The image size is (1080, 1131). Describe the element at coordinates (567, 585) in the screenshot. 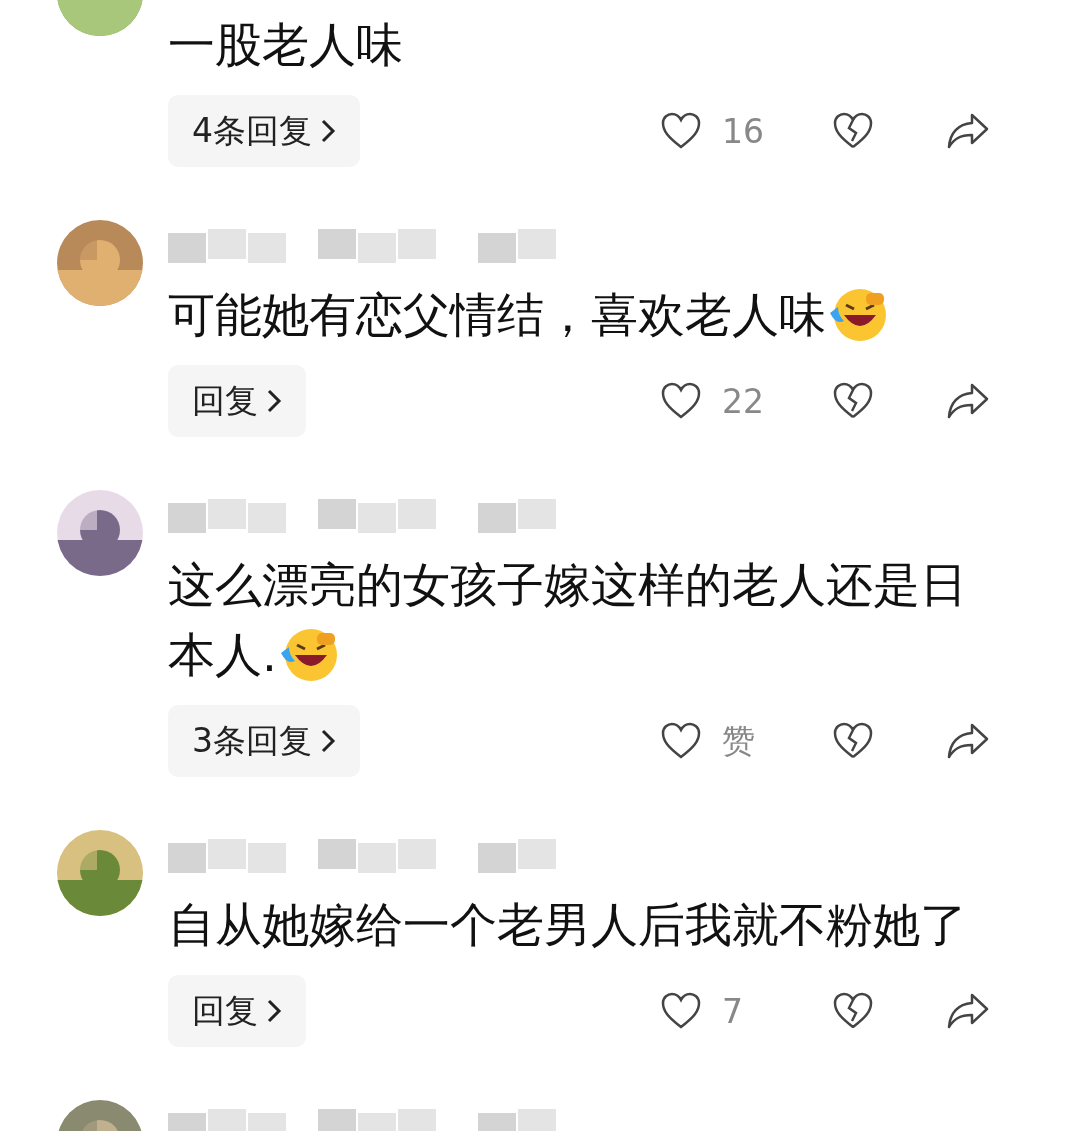

I see `comment-text: 这么漂亮的女孩子嫁这样的老人还是日` at that location.